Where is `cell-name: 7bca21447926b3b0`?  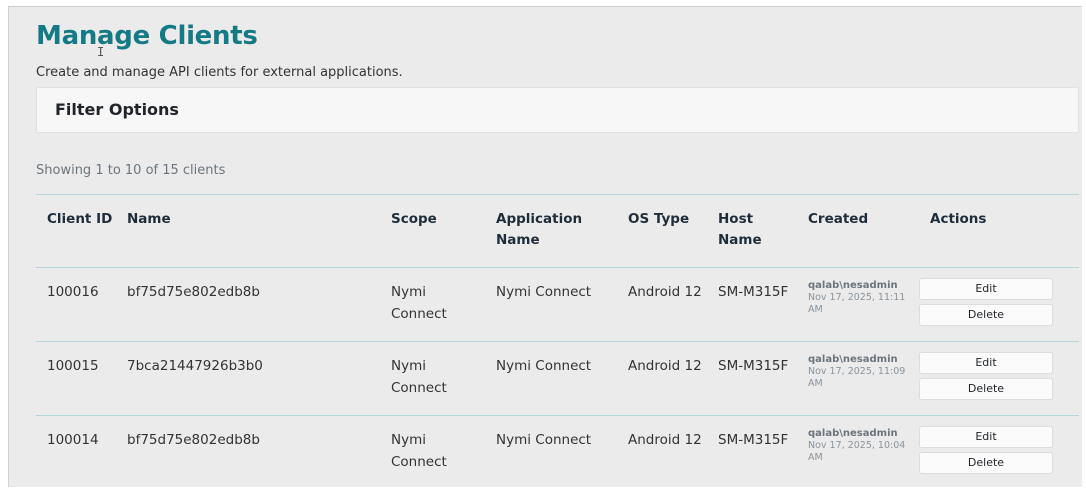 cell-name: 7bca21447926b3b0 is located at coordinates (248, 377).